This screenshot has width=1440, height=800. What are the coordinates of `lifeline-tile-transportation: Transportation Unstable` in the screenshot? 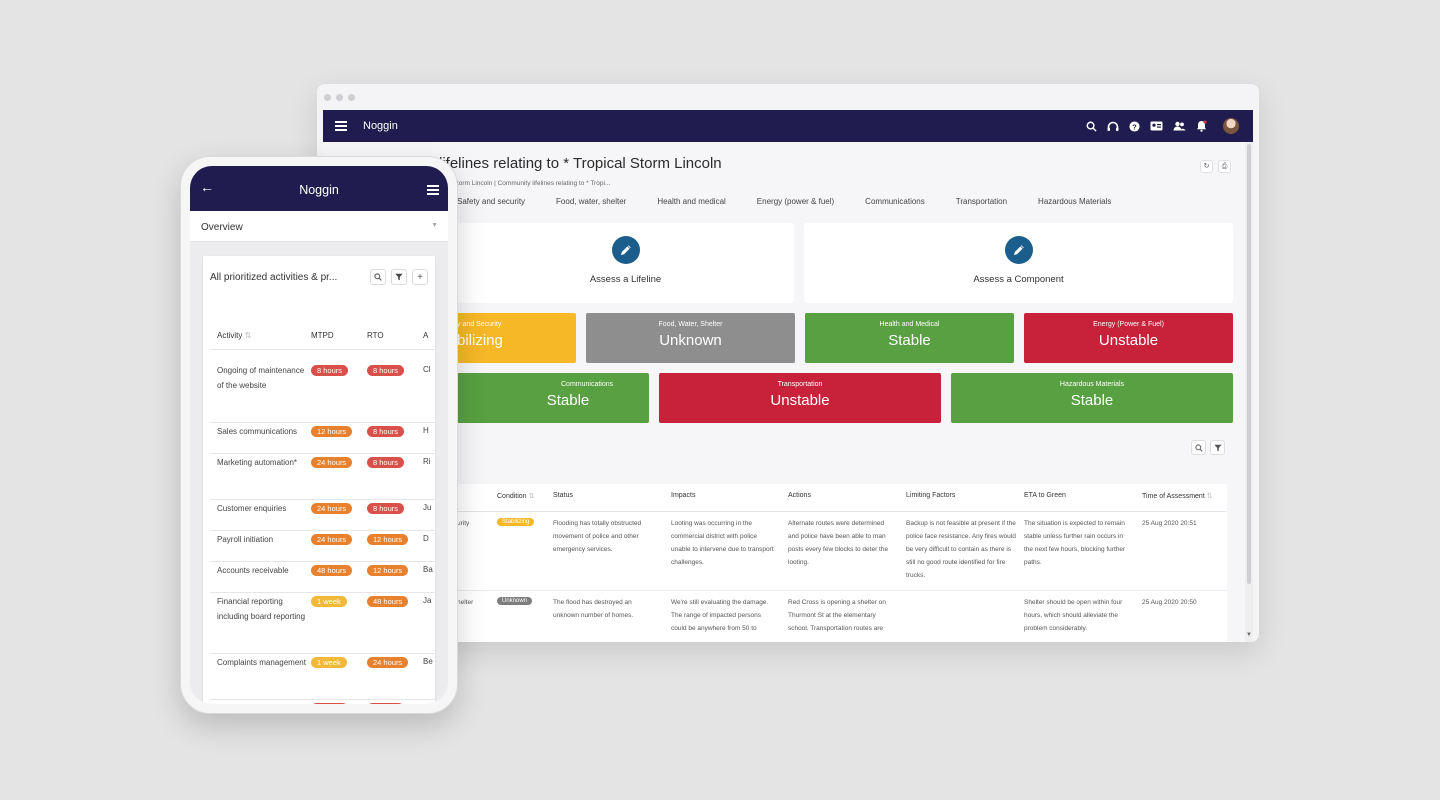 It's located at (800, 398).